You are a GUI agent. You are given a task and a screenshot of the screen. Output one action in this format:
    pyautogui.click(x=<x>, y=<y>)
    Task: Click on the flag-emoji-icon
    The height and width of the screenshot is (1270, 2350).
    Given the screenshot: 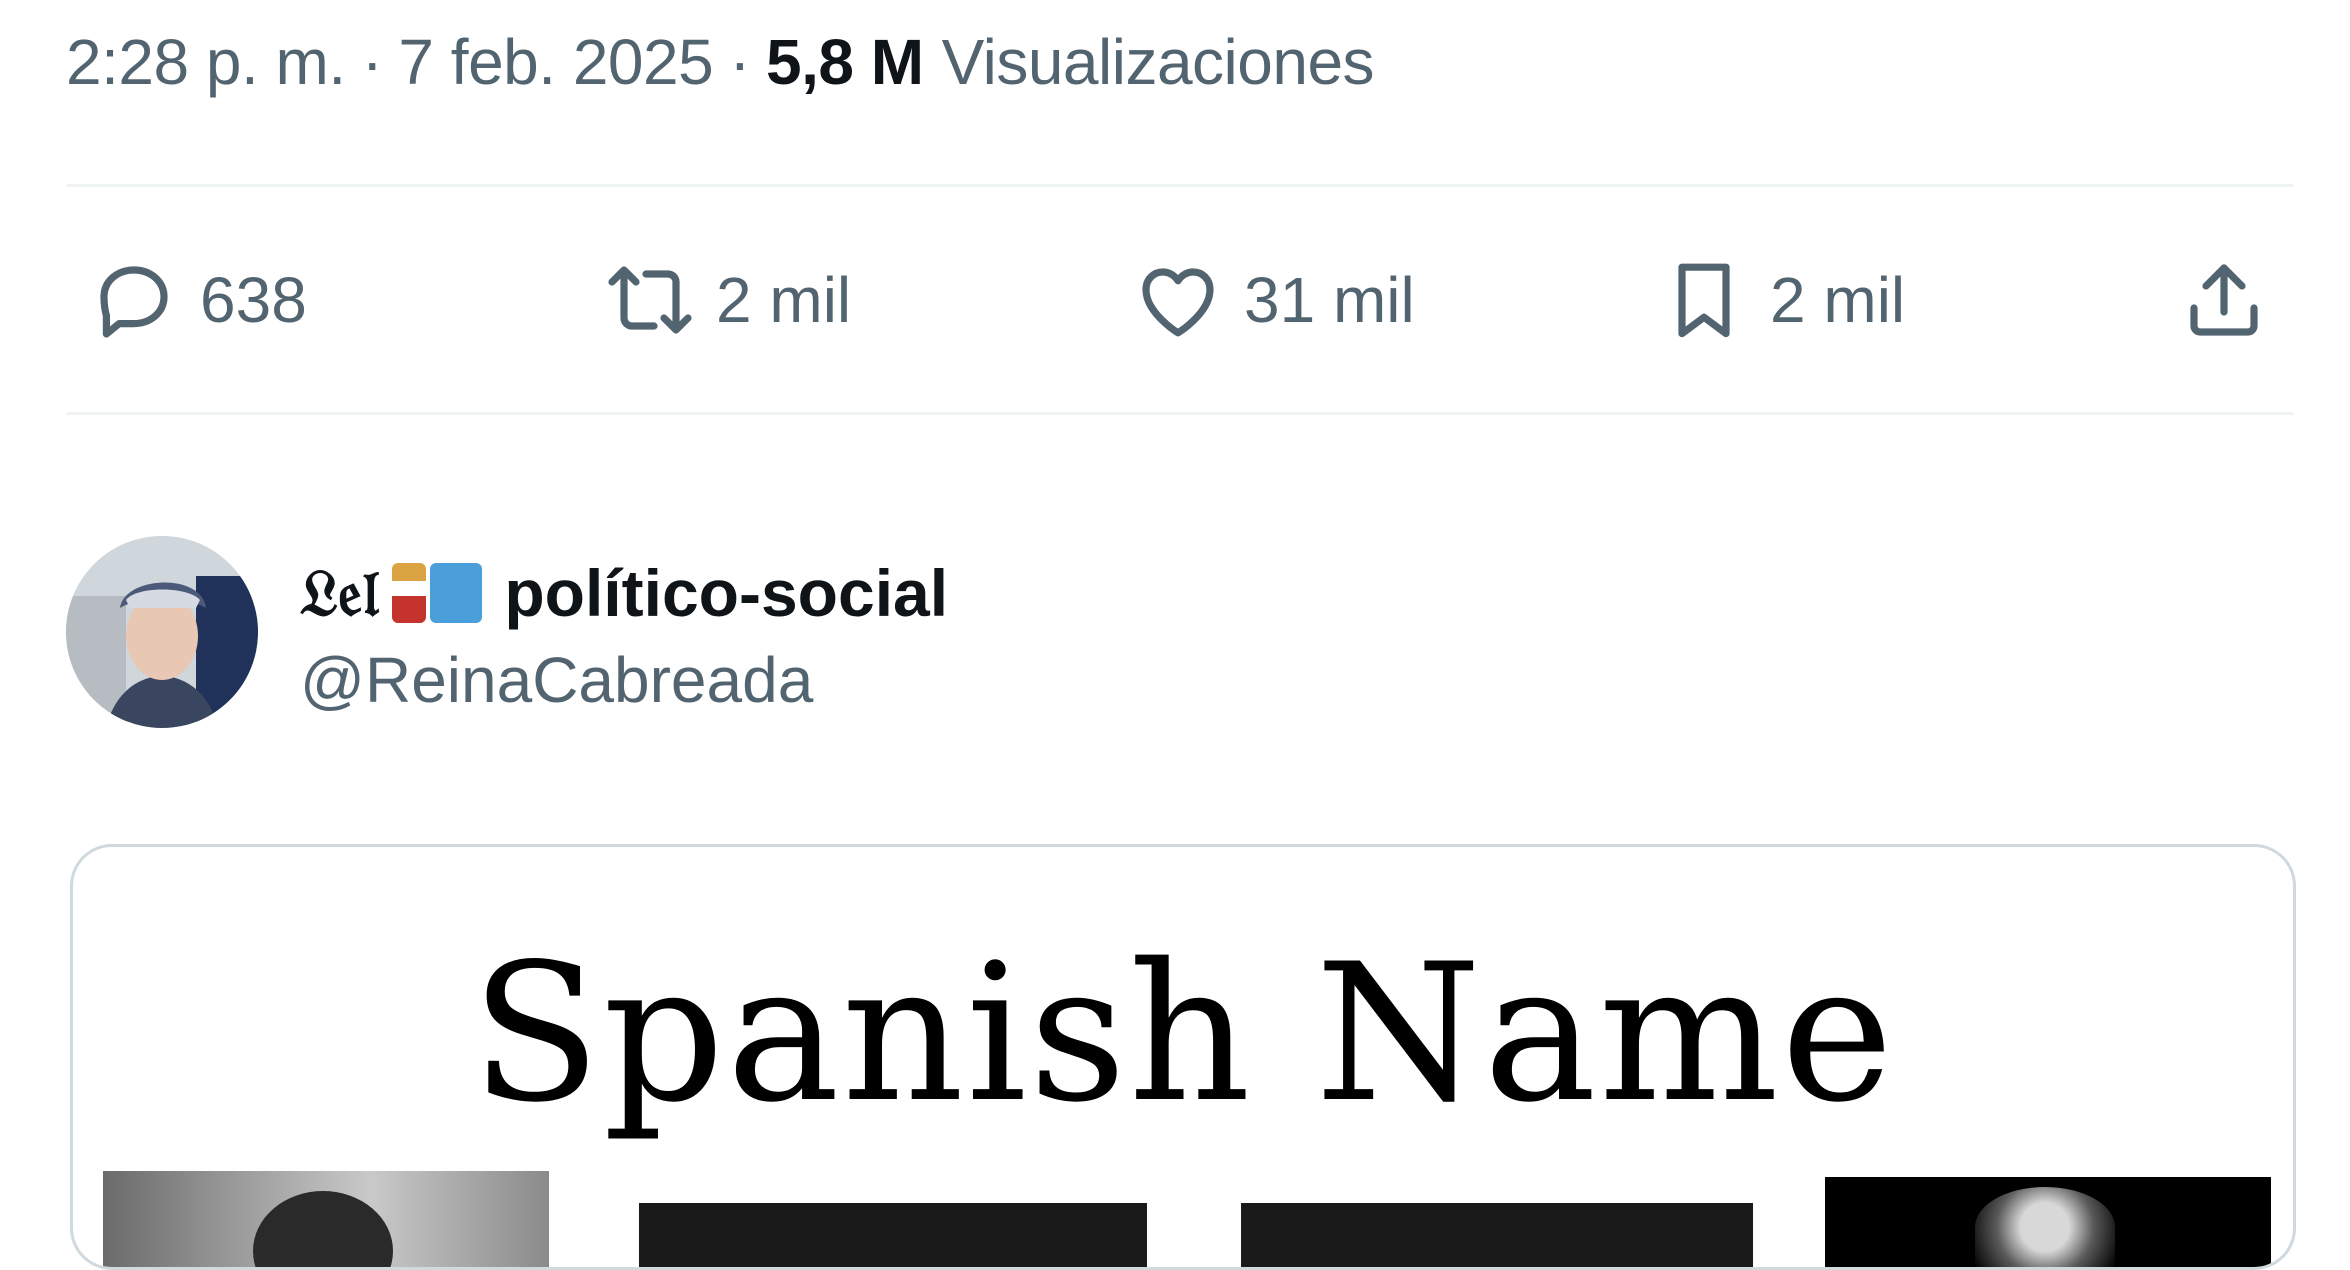 What is the action you would take?
    pyautogui.click(x=437, y=593)
    